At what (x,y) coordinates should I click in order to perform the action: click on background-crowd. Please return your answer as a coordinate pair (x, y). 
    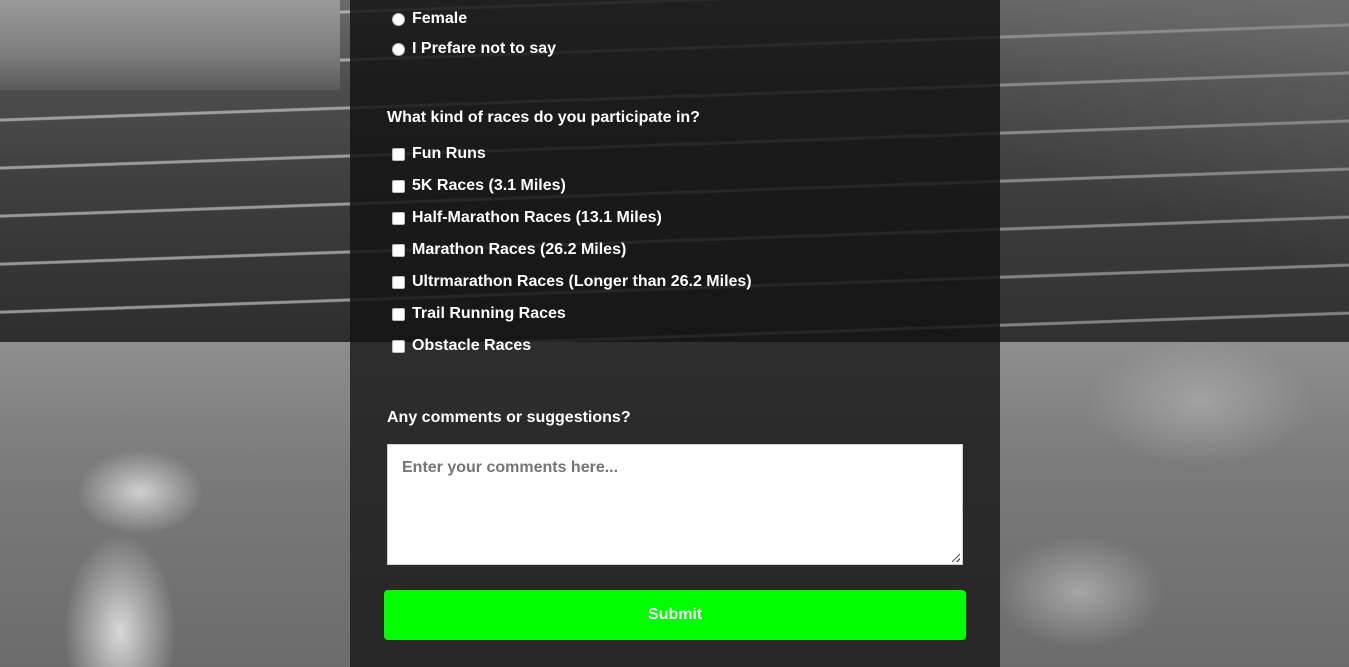
    Looking at the image, I should click on (170, 45).